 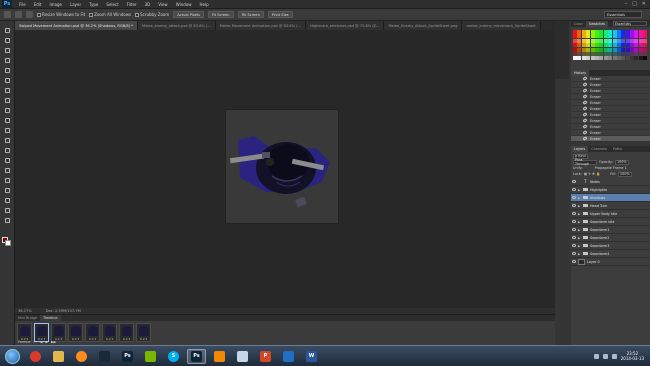 I want to click on layer-name: Highlights, so click(x=598, y=190).